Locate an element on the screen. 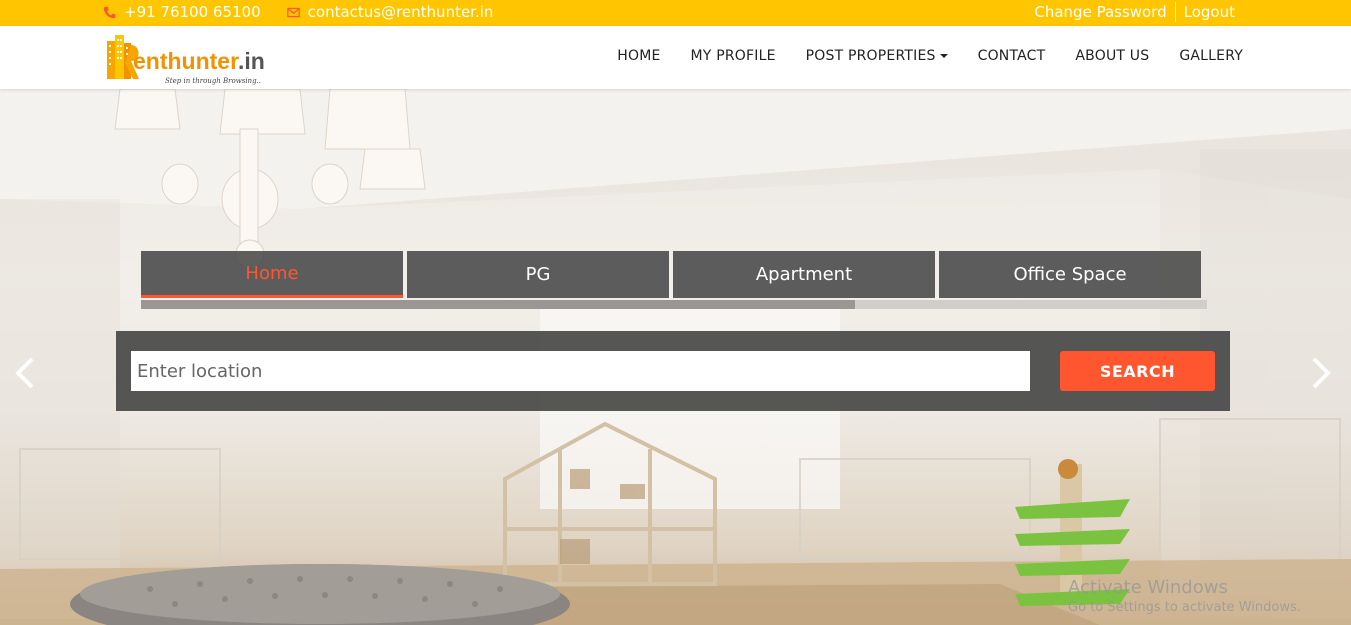 This screenshot has width=1351, height=625. logo-wordmark: enthunter is located at coordinates (186, 61).